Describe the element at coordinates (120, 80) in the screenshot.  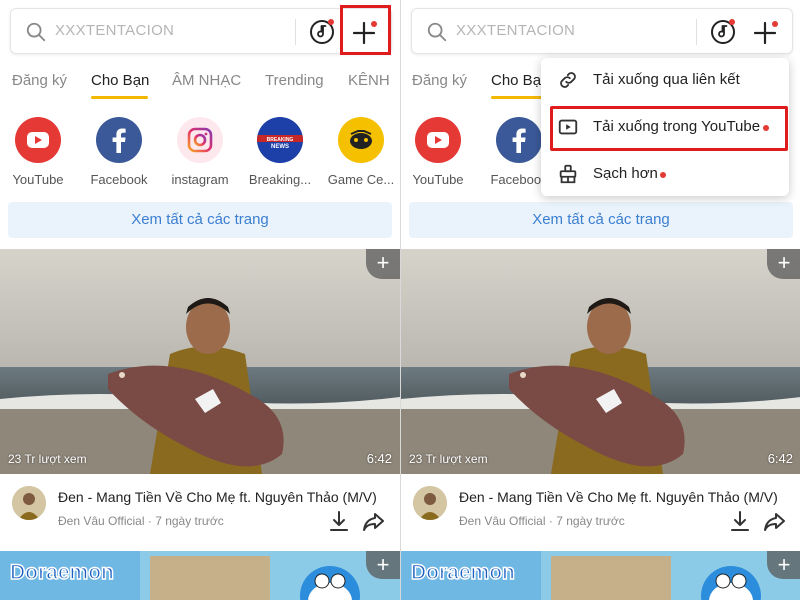
I see `tab-for-you: Cho Bạn` at that location.